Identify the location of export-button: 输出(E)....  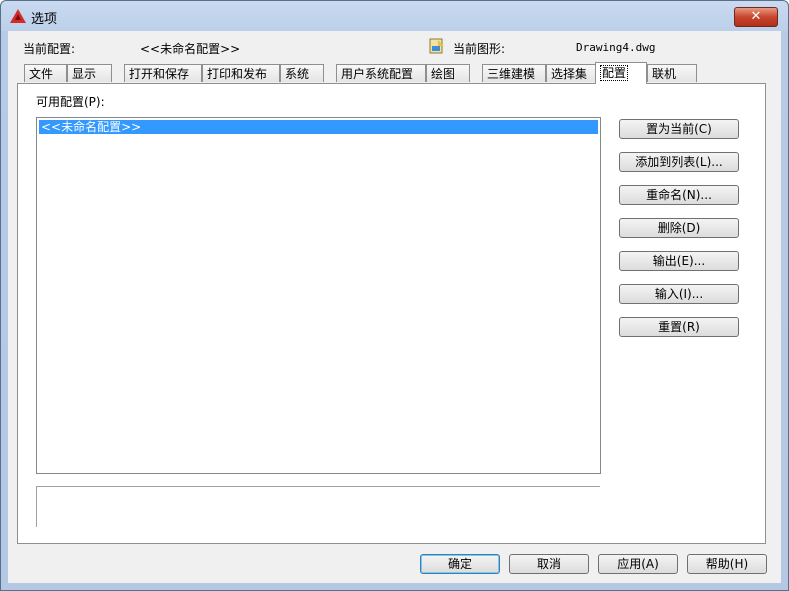
(679, 261).